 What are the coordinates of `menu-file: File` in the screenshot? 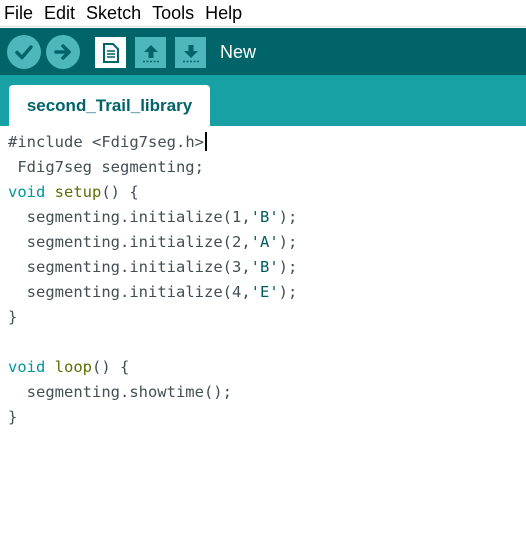 It's located at (18, 13).